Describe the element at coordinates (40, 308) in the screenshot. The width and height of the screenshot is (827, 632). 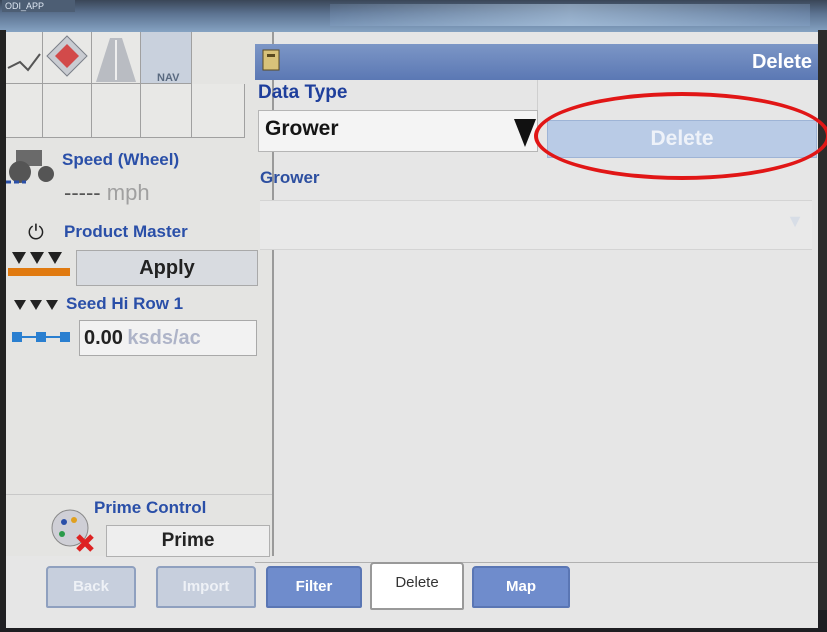
I see `seed-rows-icon` at that location.